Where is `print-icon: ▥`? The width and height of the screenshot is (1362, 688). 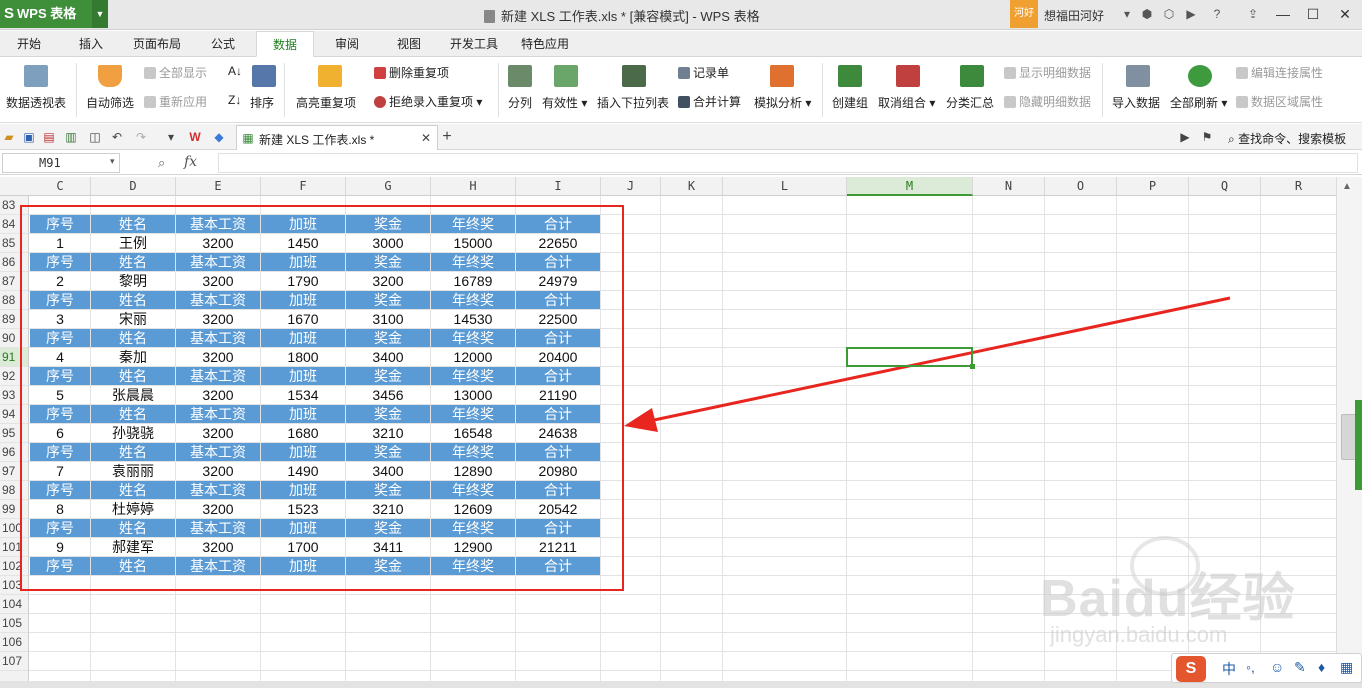 print-icon: ▥ is located at coordinates (71, 137).